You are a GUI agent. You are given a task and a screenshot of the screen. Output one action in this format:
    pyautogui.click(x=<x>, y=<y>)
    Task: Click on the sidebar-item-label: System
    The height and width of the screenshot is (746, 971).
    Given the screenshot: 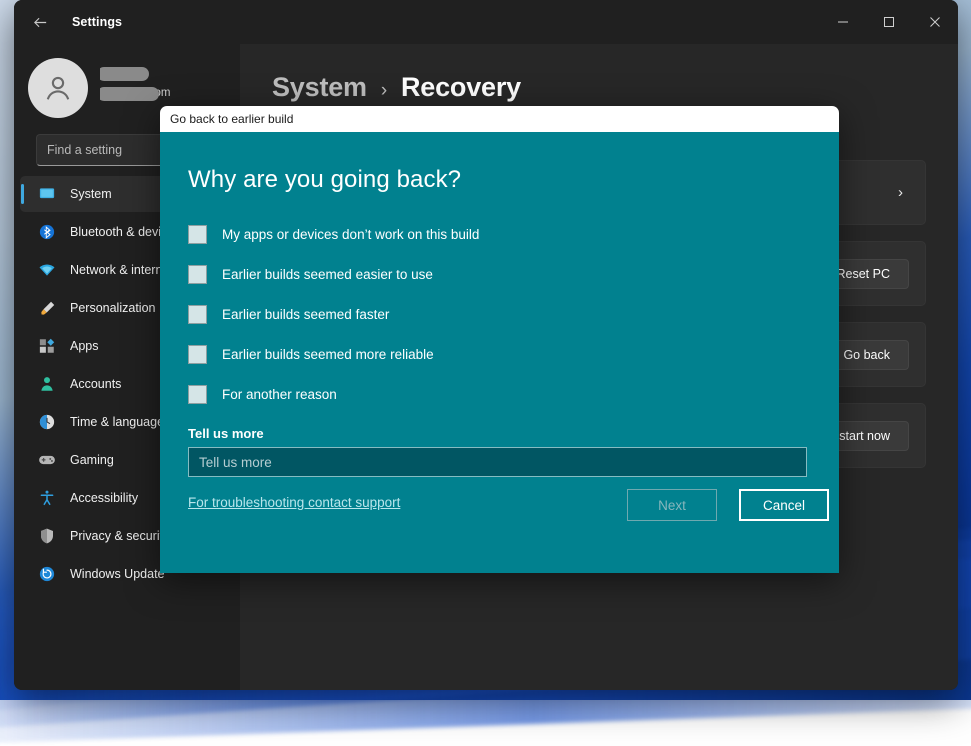 What is the action you would take?
    pyautogui.click(x=91, y=194)
    